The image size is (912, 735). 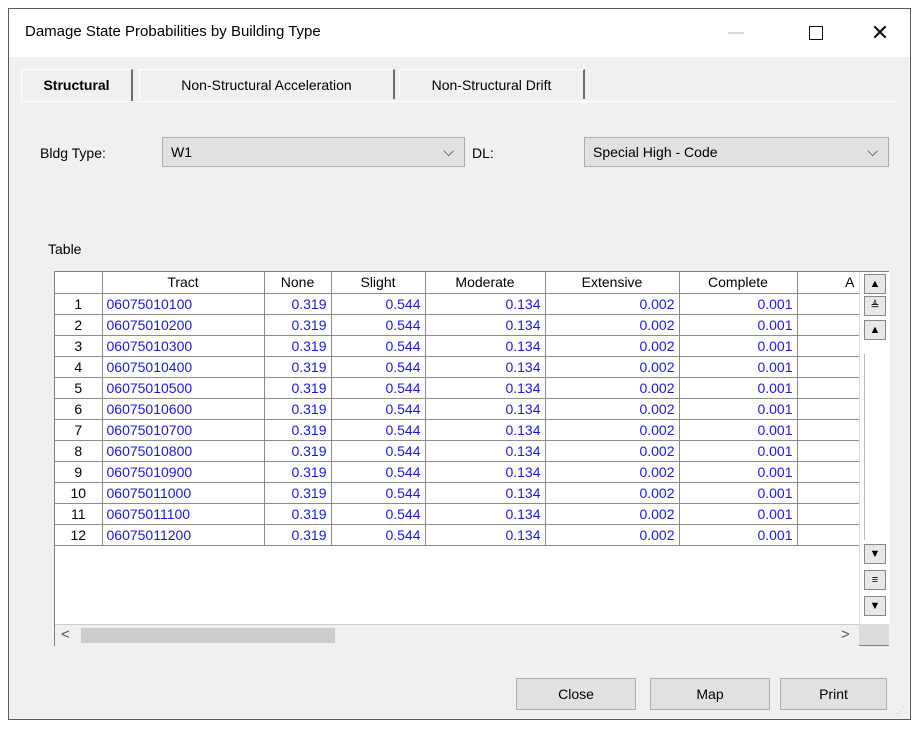 What do you see at coordinates (875, 554) in the screenshot?
I see `line-down-button: ▼` at bounding box center [875, 554].